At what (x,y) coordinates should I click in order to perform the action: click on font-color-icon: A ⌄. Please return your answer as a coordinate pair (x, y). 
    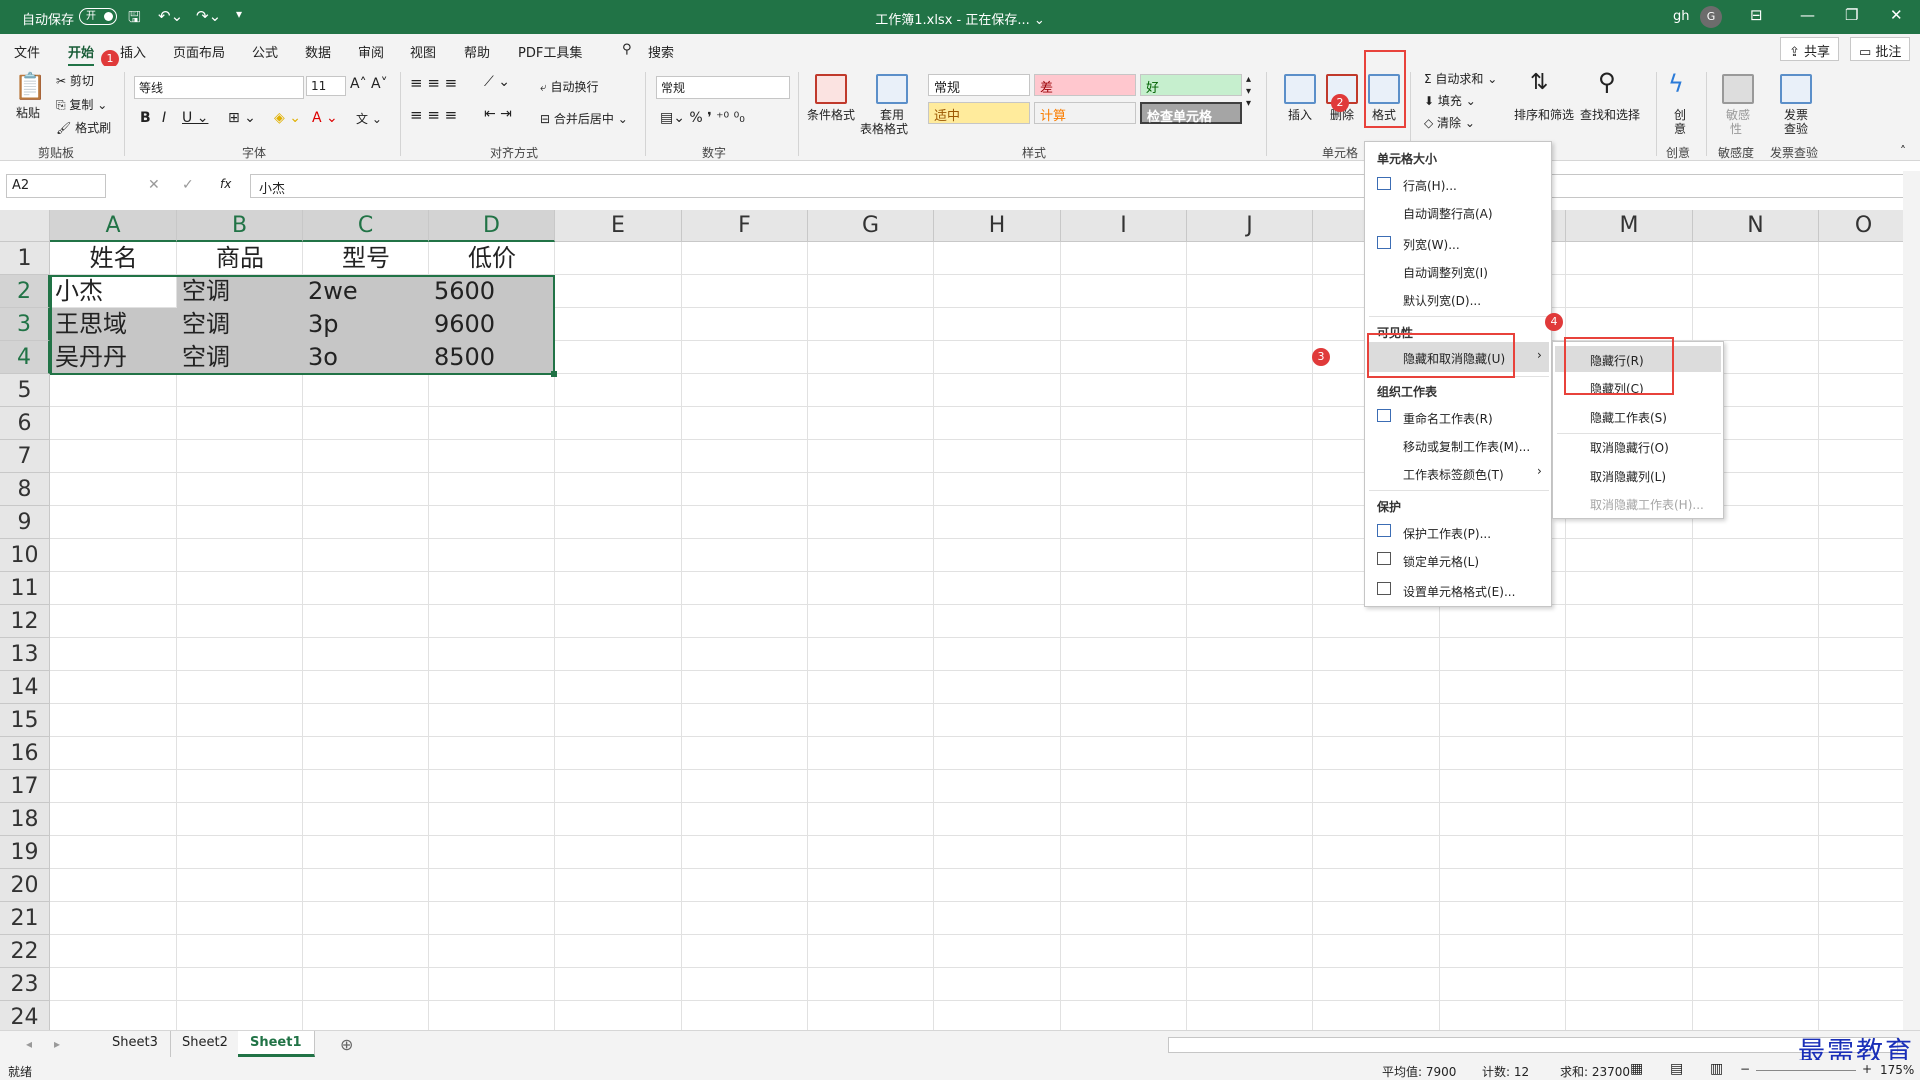
    Looking at the image, I should click on (325, 118).